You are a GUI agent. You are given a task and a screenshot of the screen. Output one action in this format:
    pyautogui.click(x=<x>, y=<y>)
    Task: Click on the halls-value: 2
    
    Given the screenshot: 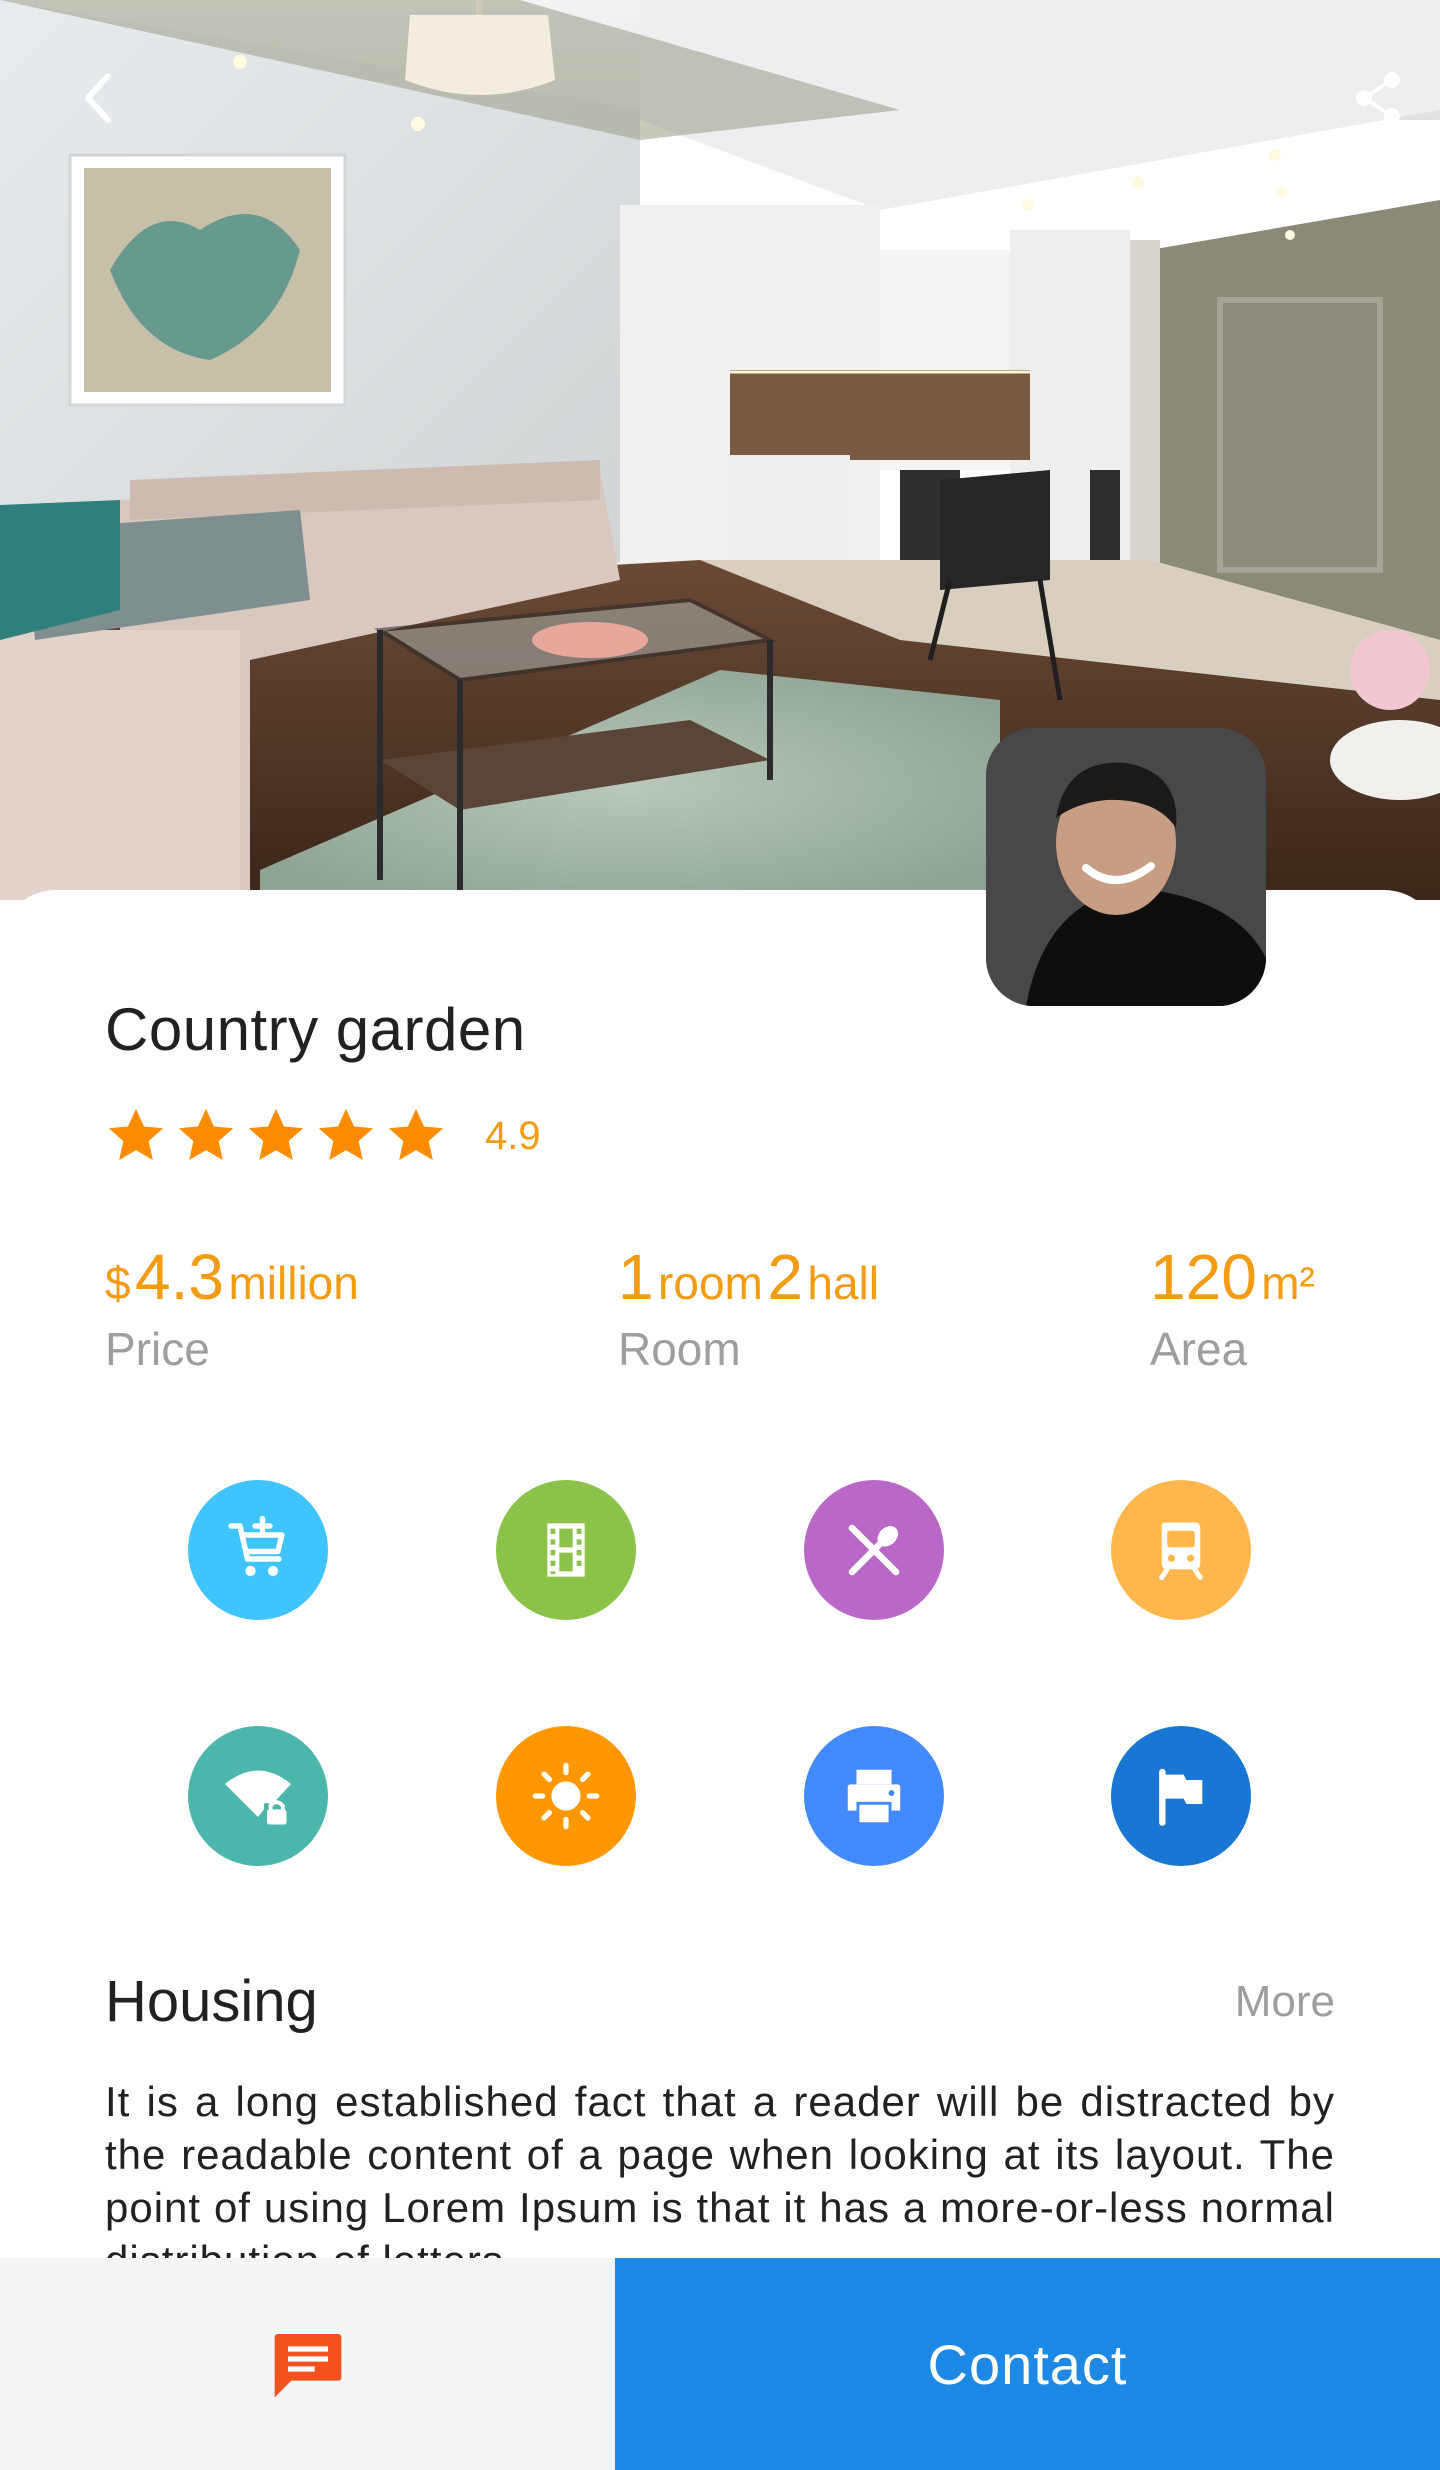 What is the action you would take?
    pyautogui.click(x=785, y=1277)
    